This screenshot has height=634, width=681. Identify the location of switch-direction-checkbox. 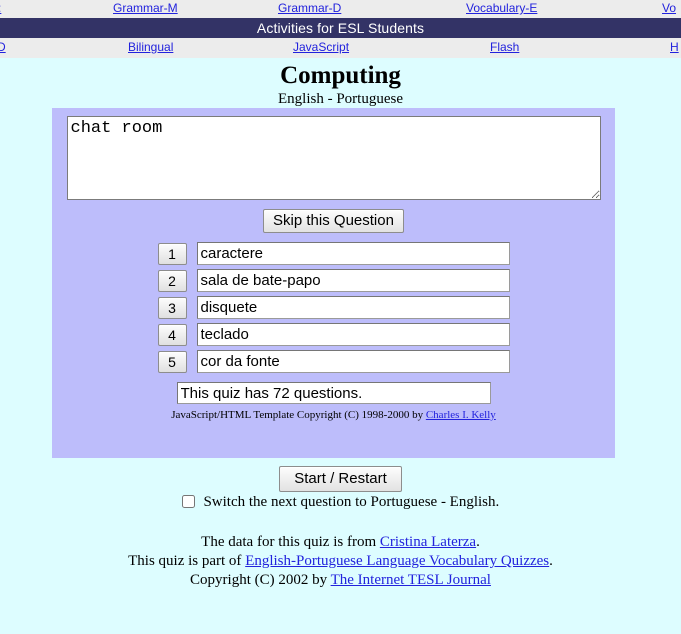
(188, 501).